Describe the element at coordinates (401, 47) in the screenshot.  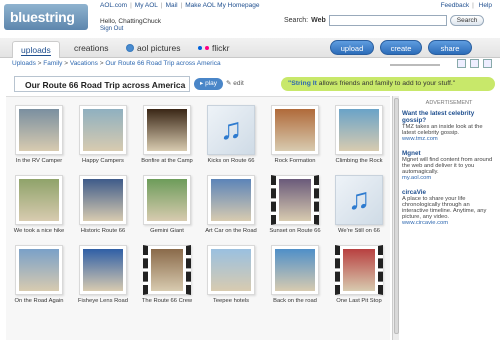
I see `create-button: create` at that location.